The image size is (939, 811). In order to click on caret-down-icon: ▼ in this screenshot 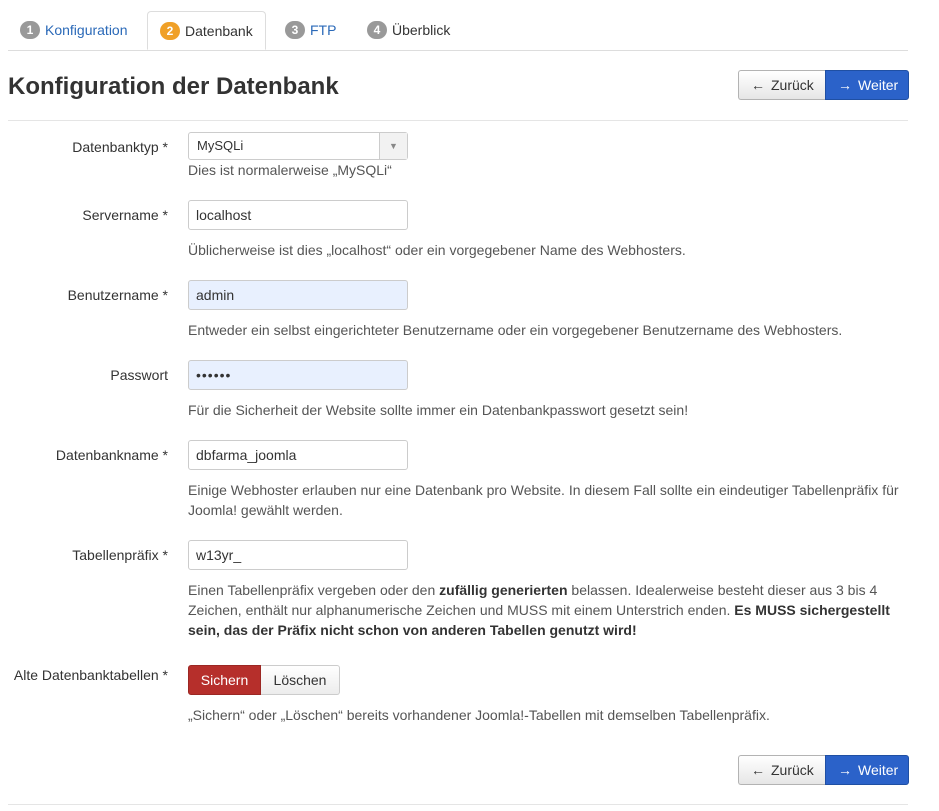, I will do `click(393, 146)`.